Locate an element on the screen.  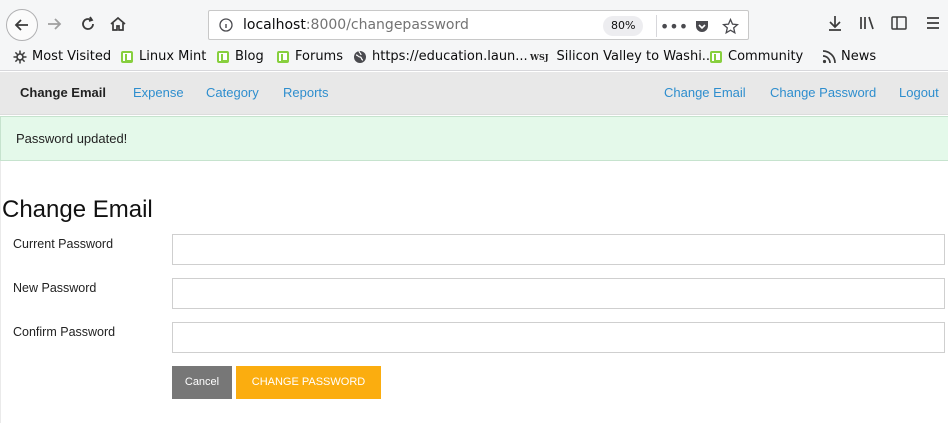
success-alert: Password updated! is located at coordinates (474, 138).